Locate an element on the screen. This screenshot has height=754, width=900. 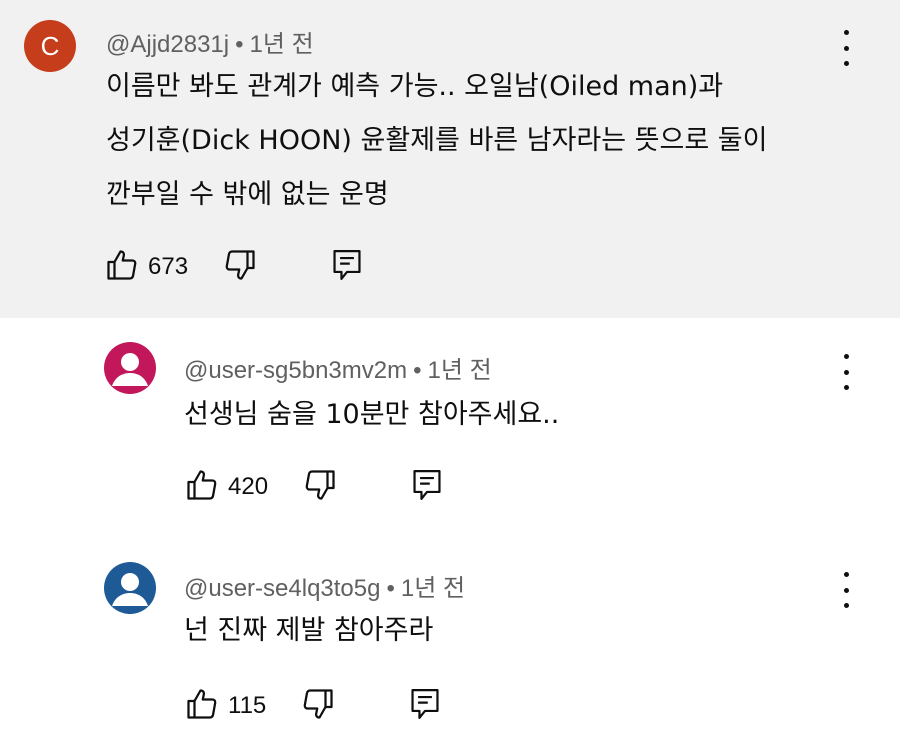
comment-line: 선생님 숨을 10분만 참아주세요.. is located at coordinates (372, 414).